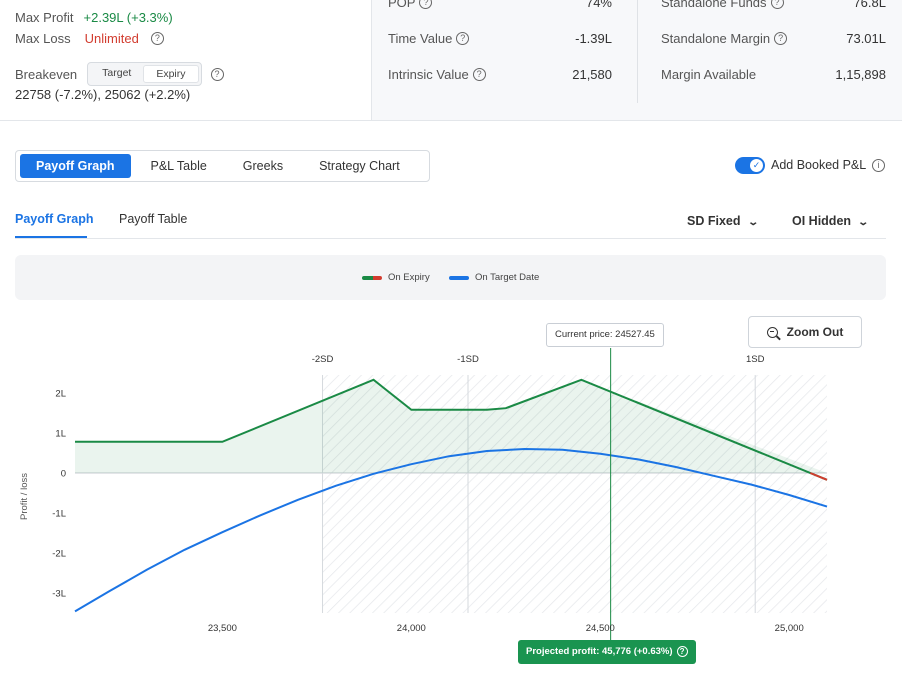 This screenshot has width=902, height=686. I want to click on max-loss-row: Max Loss Unlimited ?, so click(89, 38).